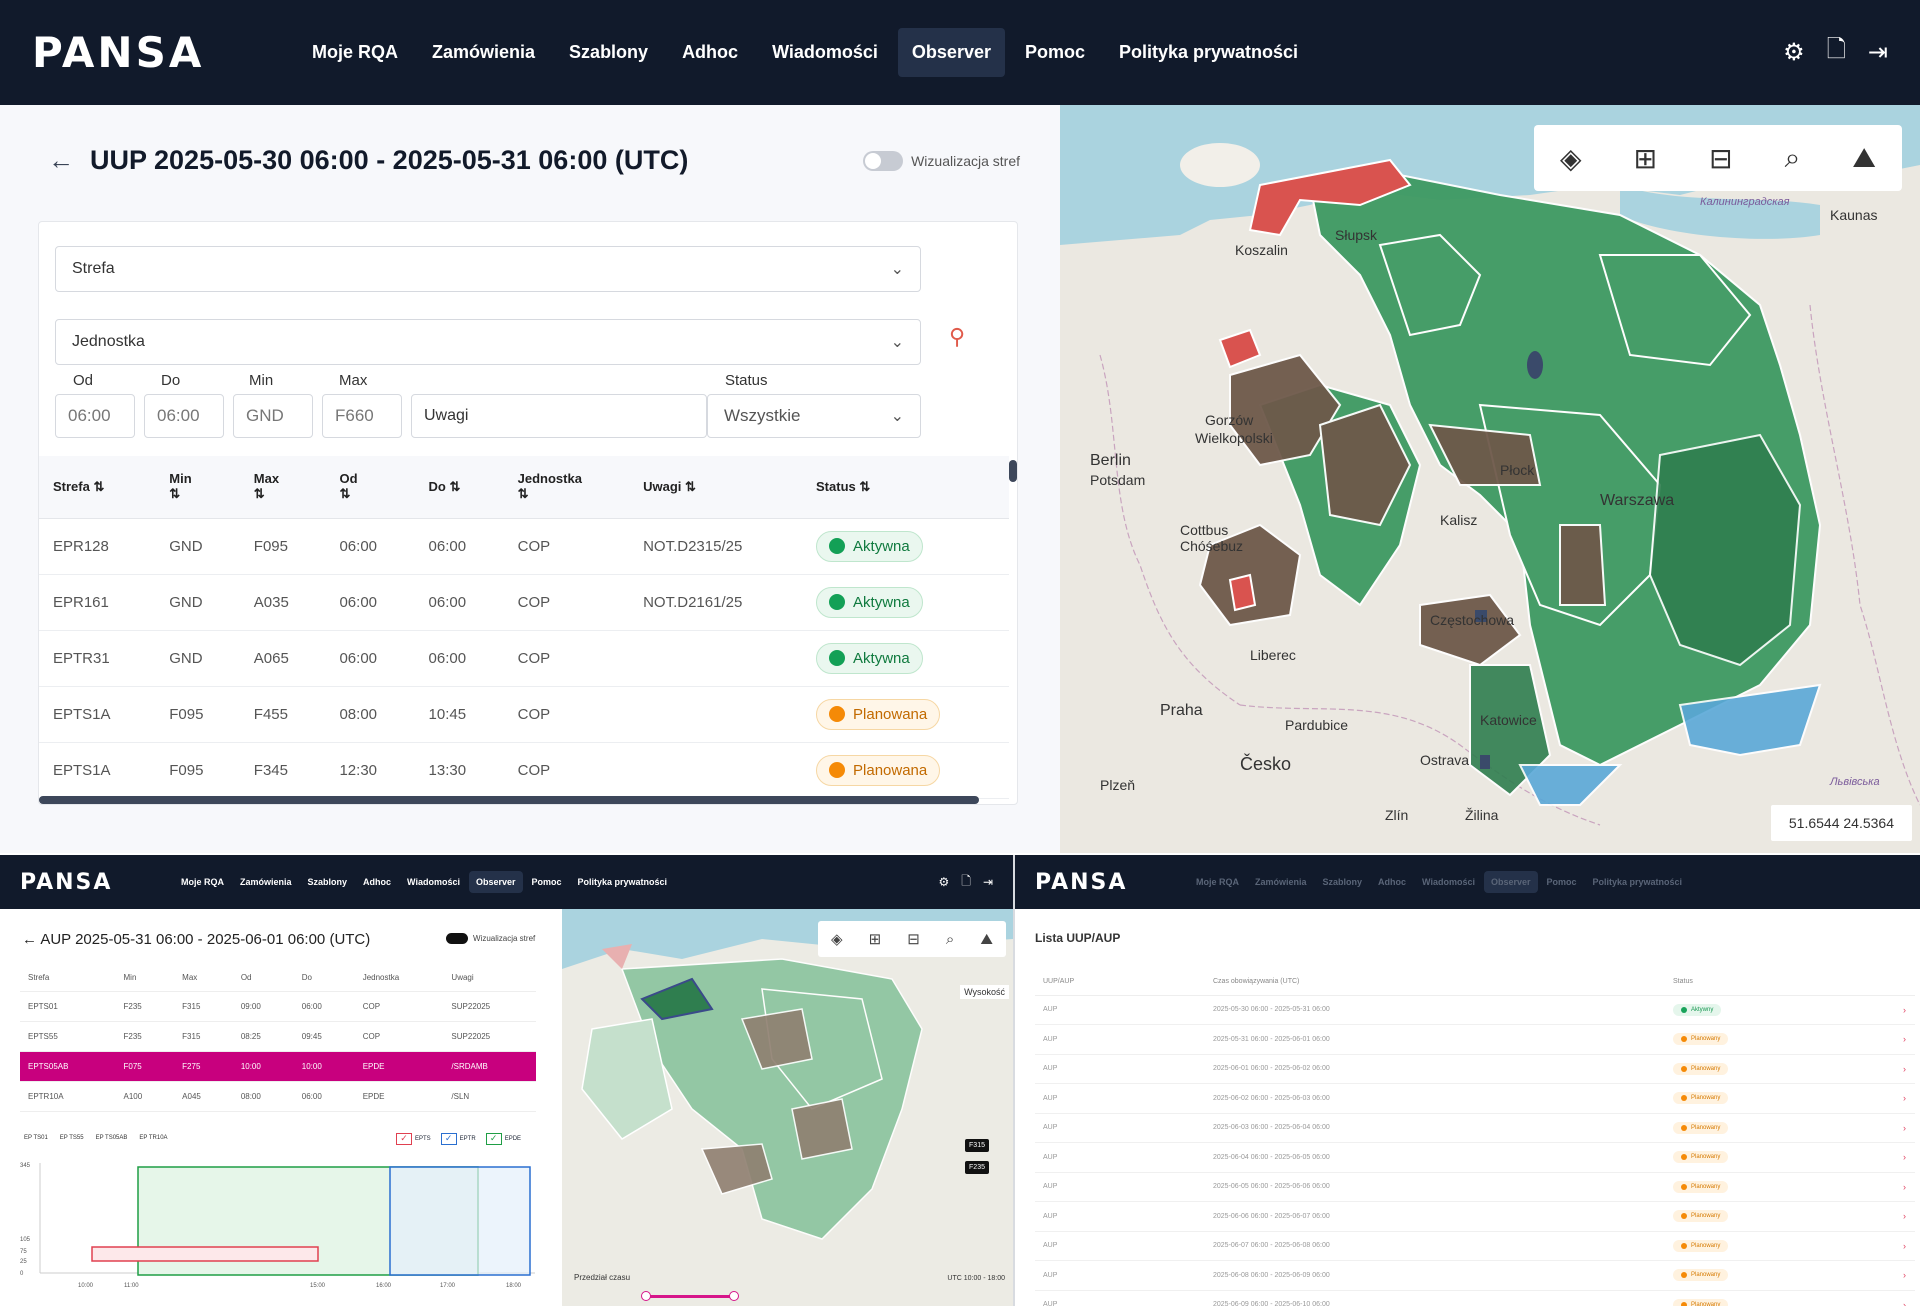 Image resolution: width=1920 pixels, height=1306 pixels. What do you see at coordinates (282, 487) in the screenshot?
I see `col-max: Max ⇅` at bounding box center [282, 487].